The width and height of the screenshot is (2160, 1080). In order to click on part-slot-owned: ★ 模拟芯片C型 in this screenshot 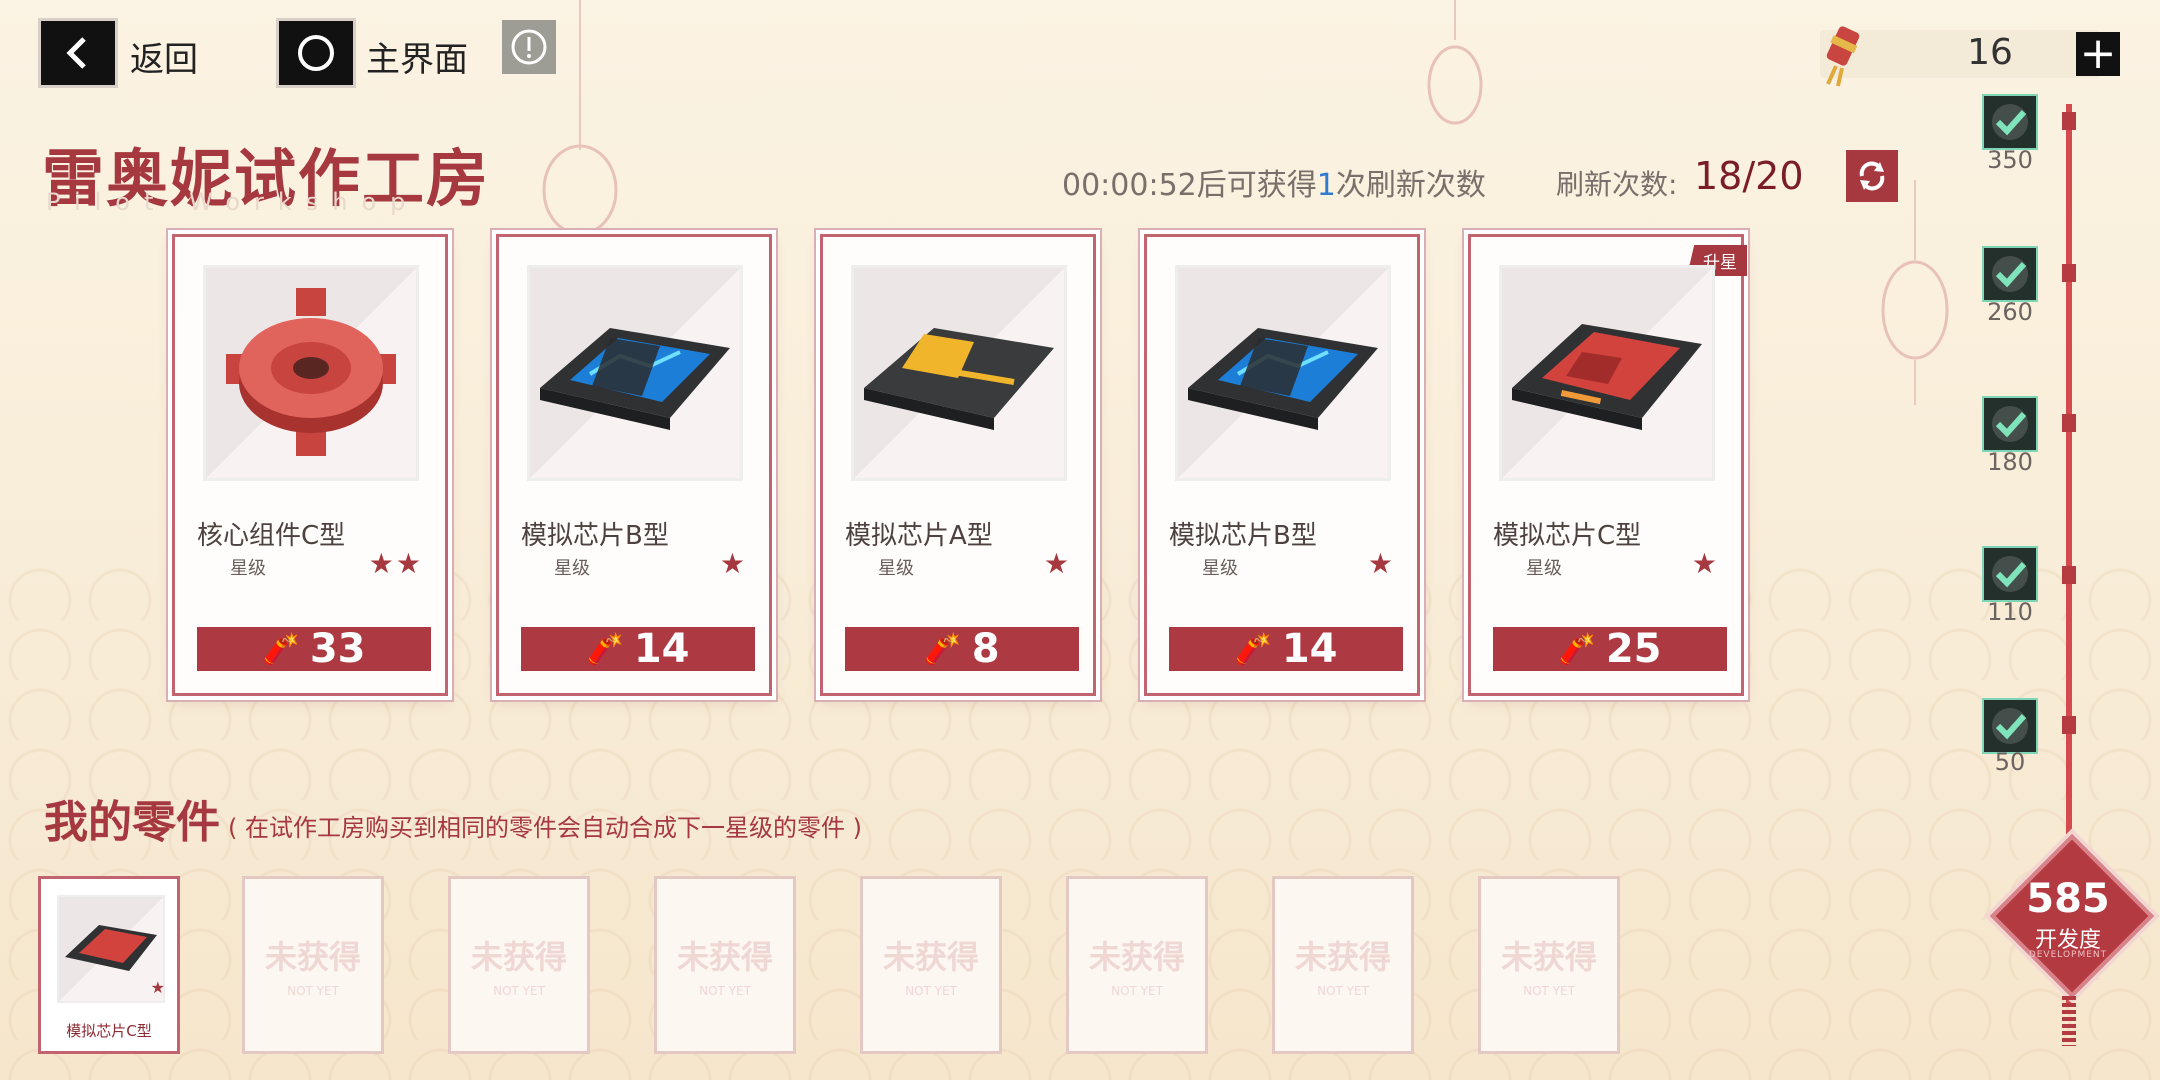, I will do `click(109, 965)`.